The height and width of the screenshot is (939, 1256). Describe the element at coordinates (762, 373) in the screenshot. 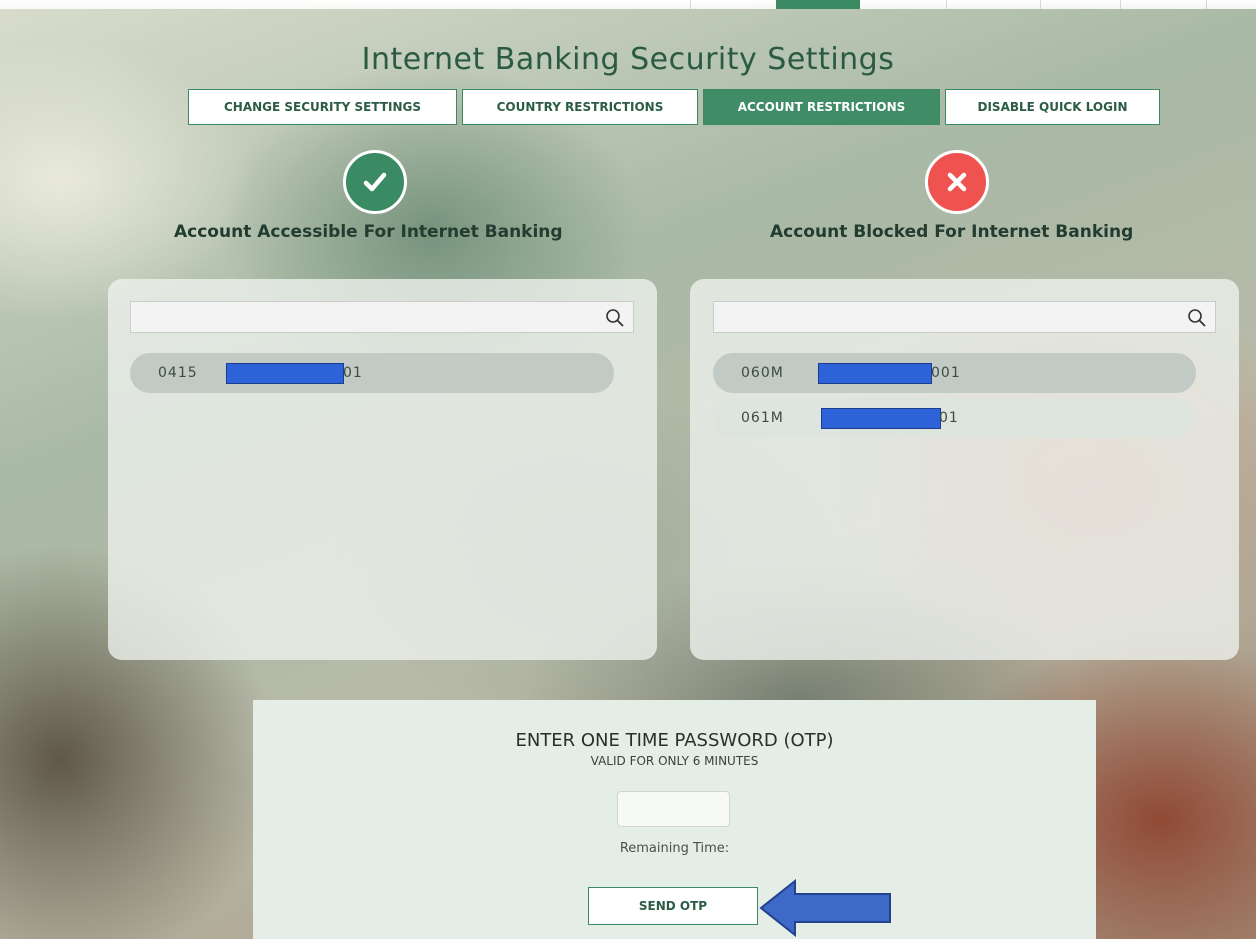

I see `account-number-prefix: 060M` at that location.